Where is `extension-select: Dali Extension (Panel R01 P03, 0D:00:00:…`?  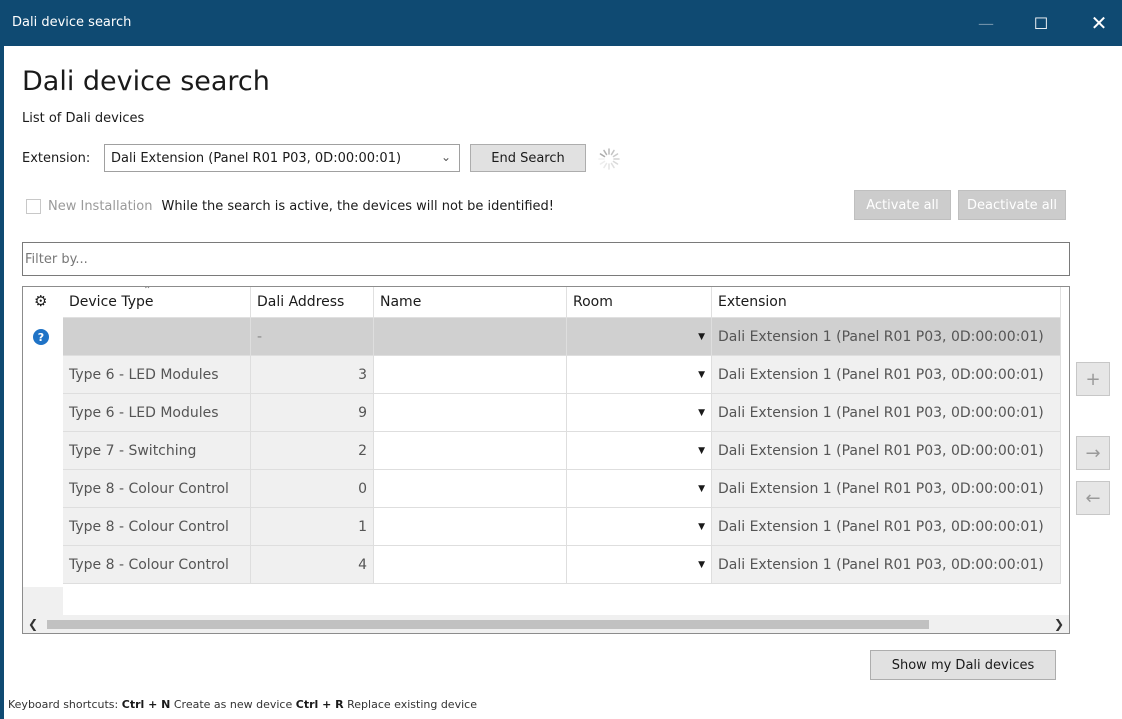
extension-select: Dali Extension (Panel R01 P03, 0D:00:00:… is located at coordinates (282, 158).